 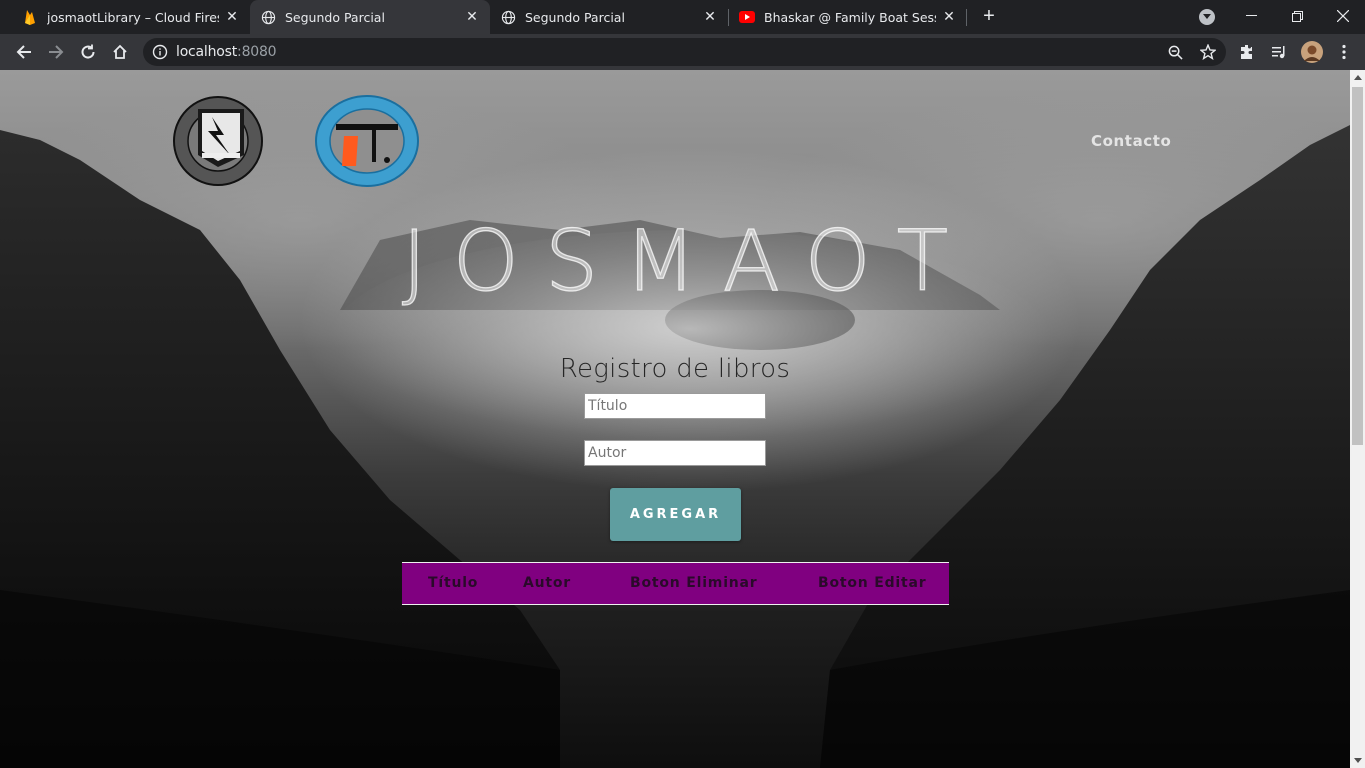 What do you see at coordinates (675, 369) in the screenshot?
I see `form-title: Registro de libros` at bounding box center [675, 369].